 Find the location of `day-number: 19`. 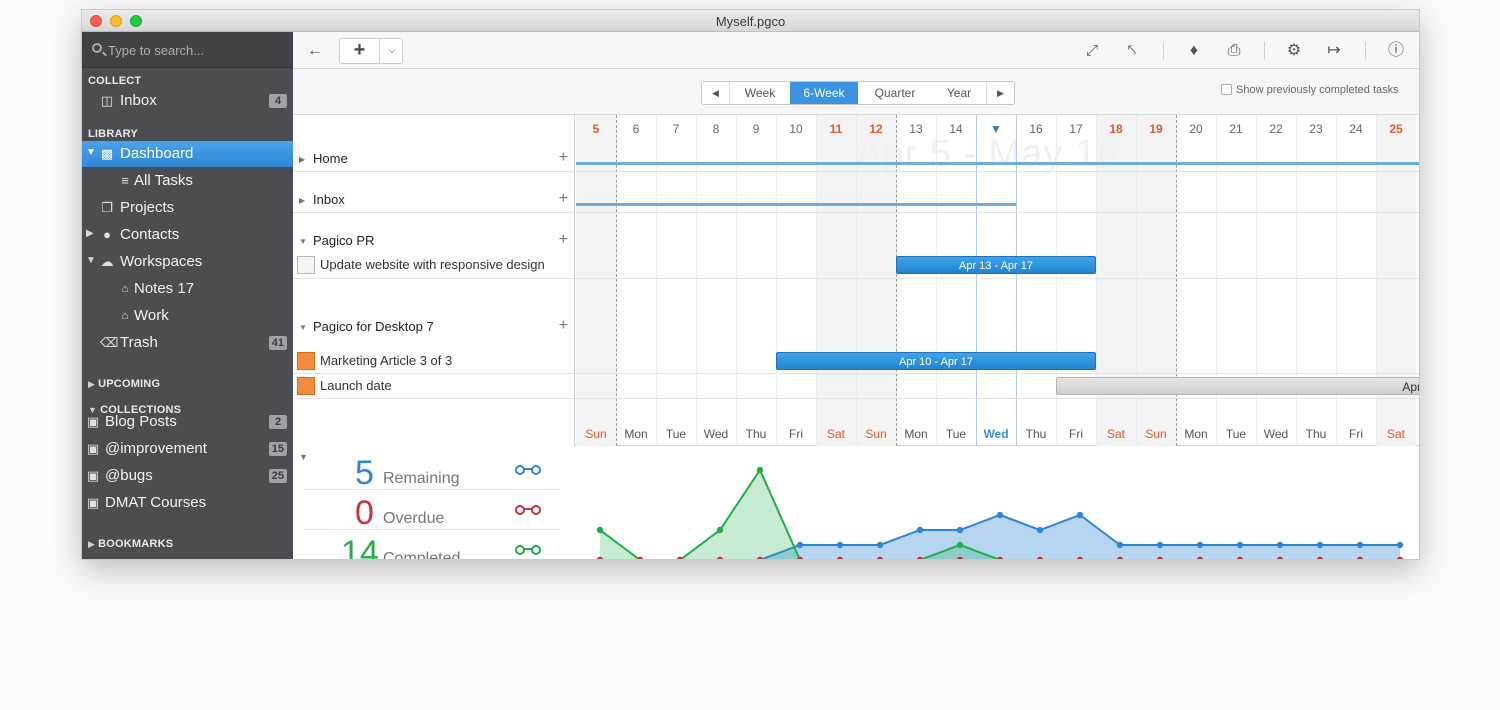

day-number: 19 is located at coordinates (1156, 129).